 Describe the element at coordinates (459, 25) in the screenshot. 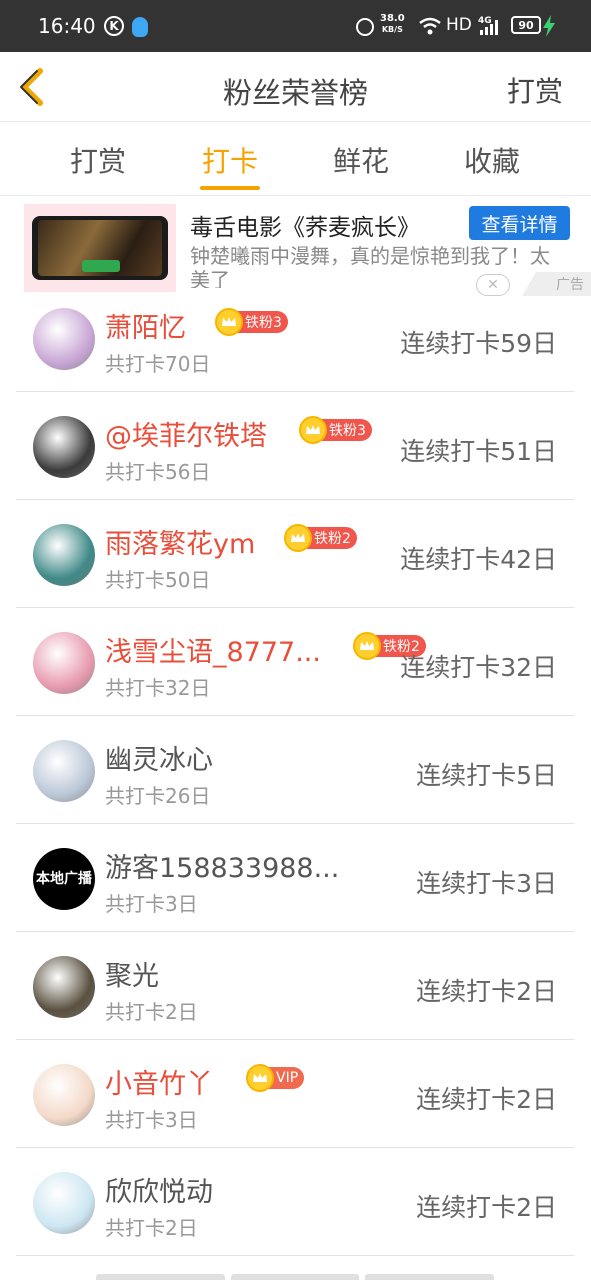

I see `hd-label: HD` at that location.